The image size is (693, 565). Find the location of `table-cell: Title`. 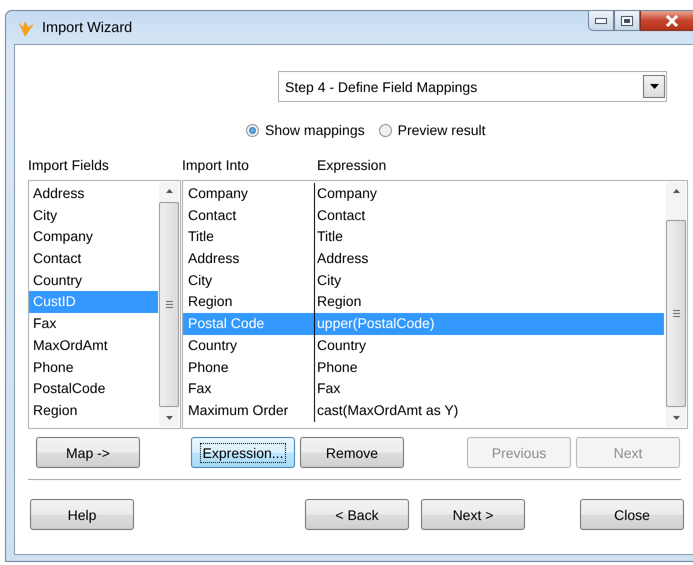

table-cell: Title is located at coordinates (489, 237).